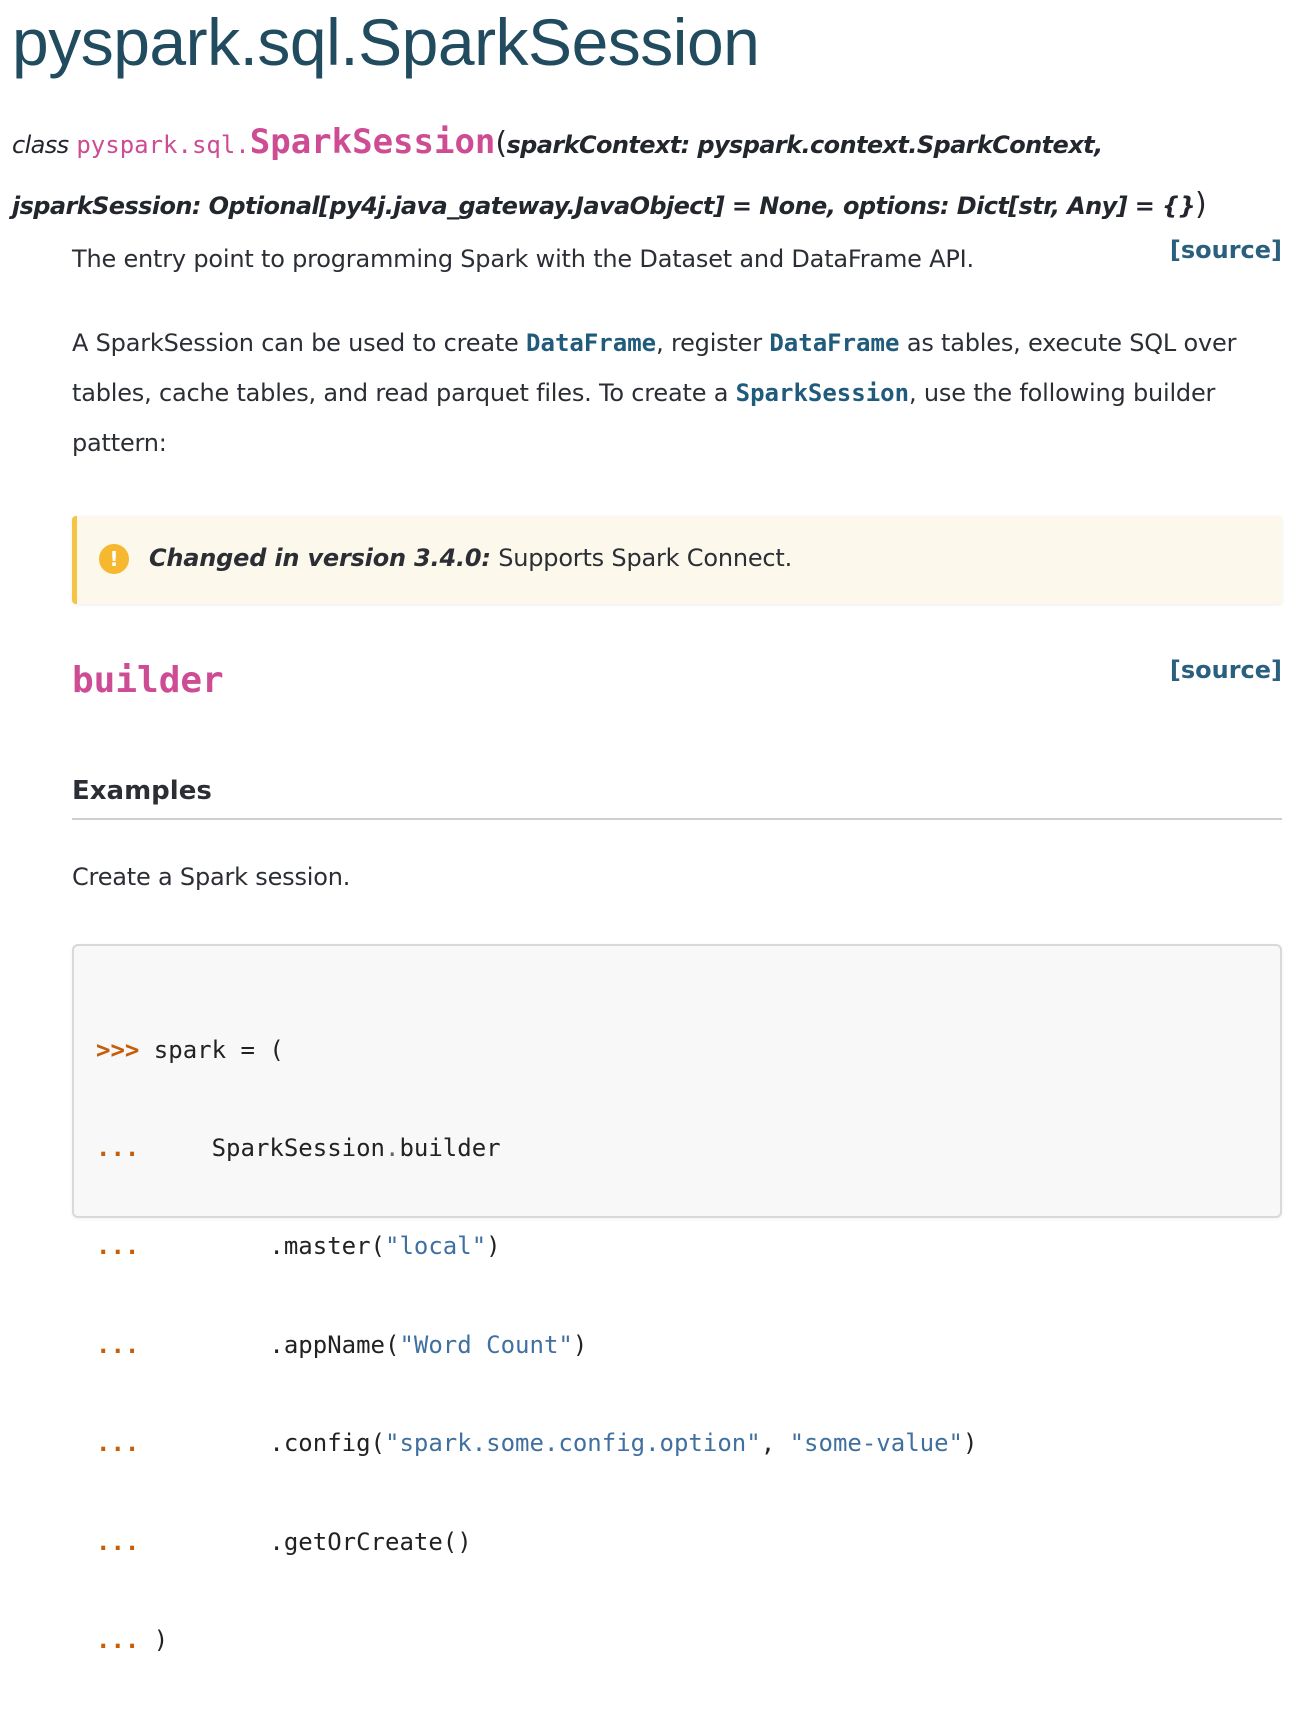  I want to click on dataframe-link-1: DataFrame, so click(591, 343).